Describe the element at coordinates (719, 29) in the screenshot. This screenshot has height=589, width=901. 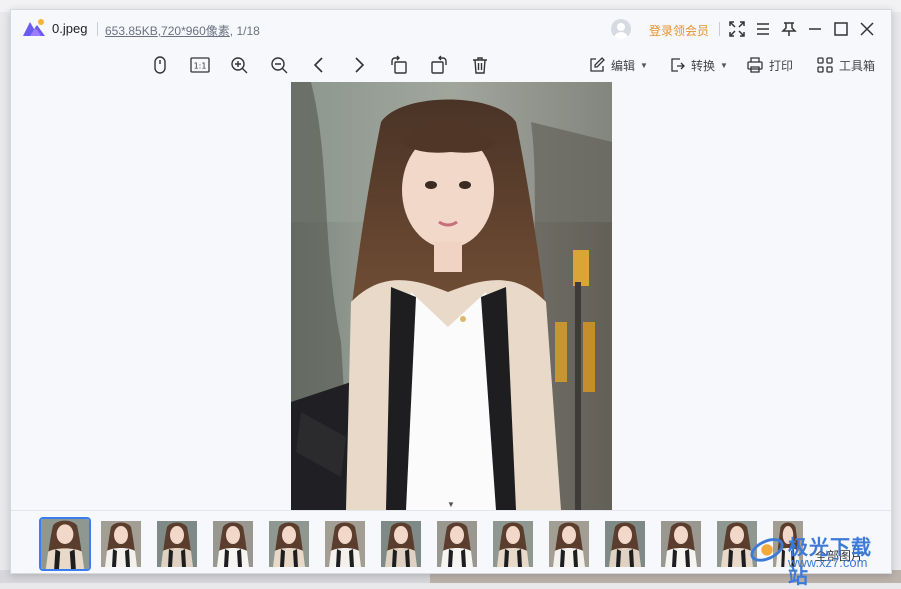
I see `title-divider-right` at that location.